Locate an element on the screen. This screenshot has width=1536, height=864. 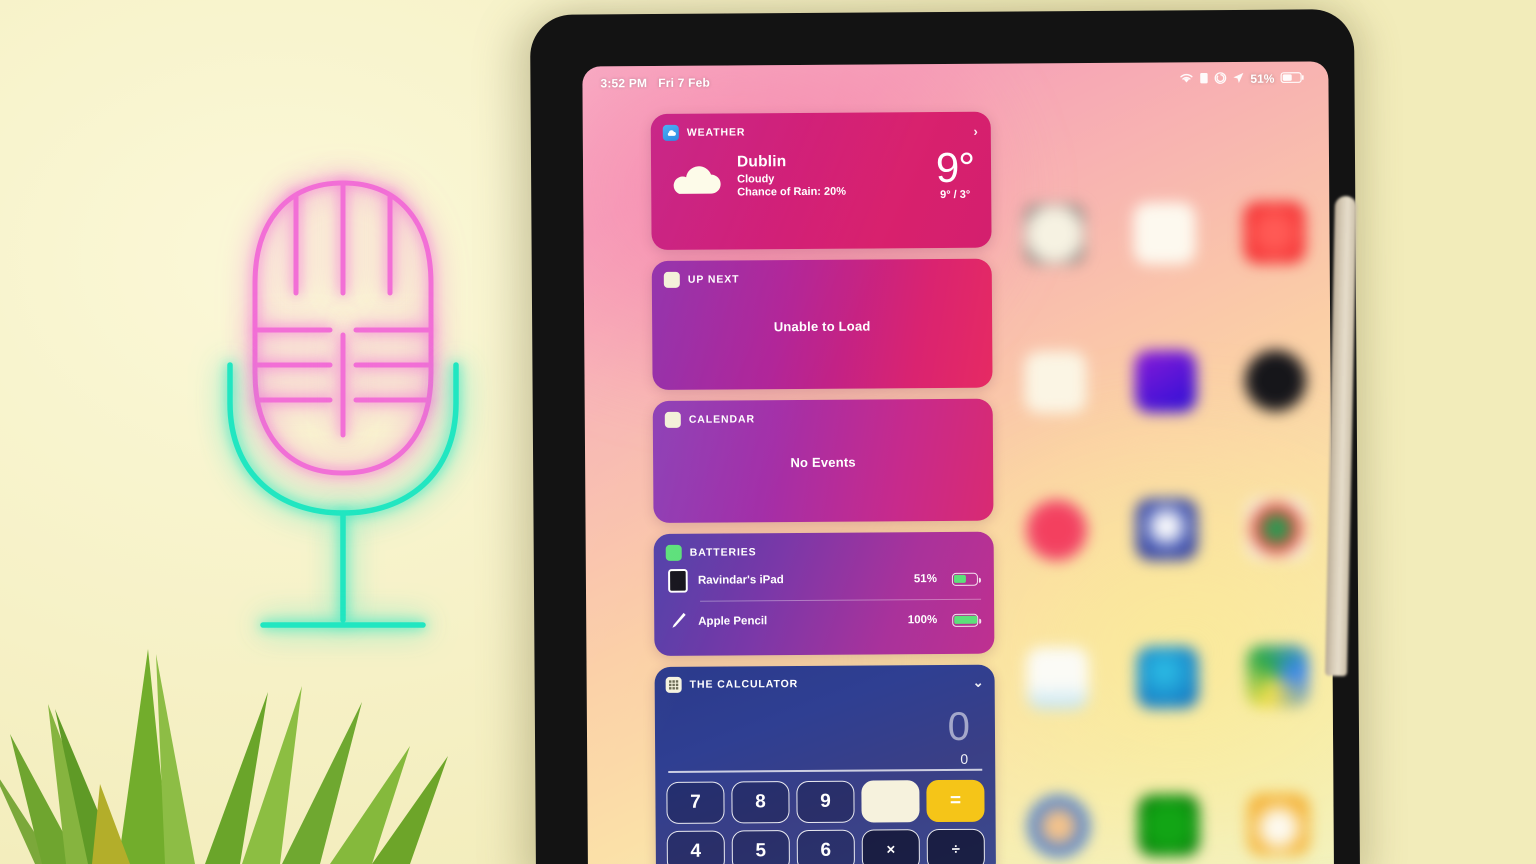
status-bar: 3:52 PM Fri 7 Feb 51% is located at coordinates (955, 80).